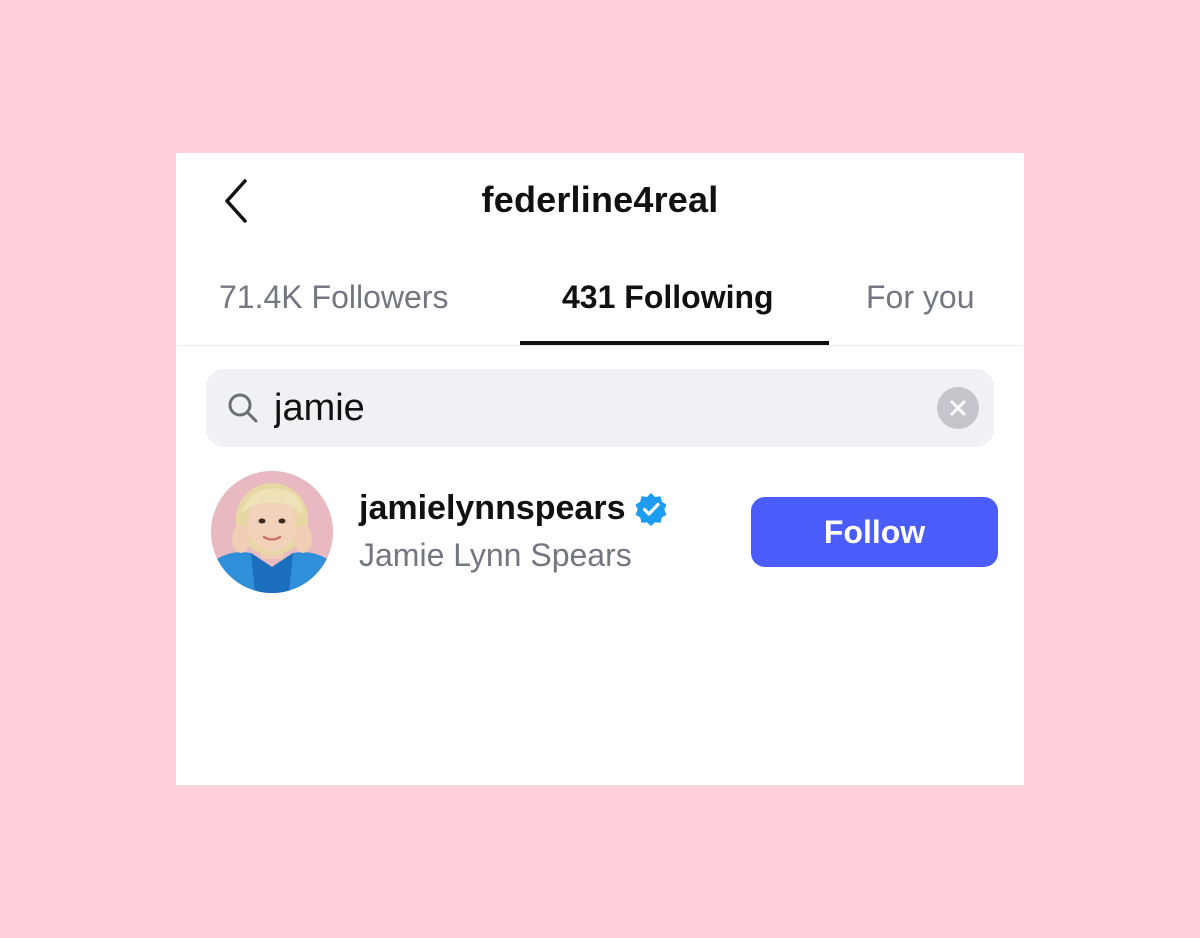 The width and height of the screenshot is (1200, 938). Describe the element at coordinates (668, 297) in the screenshot. I see `tab-following: 431 Following` at that location.